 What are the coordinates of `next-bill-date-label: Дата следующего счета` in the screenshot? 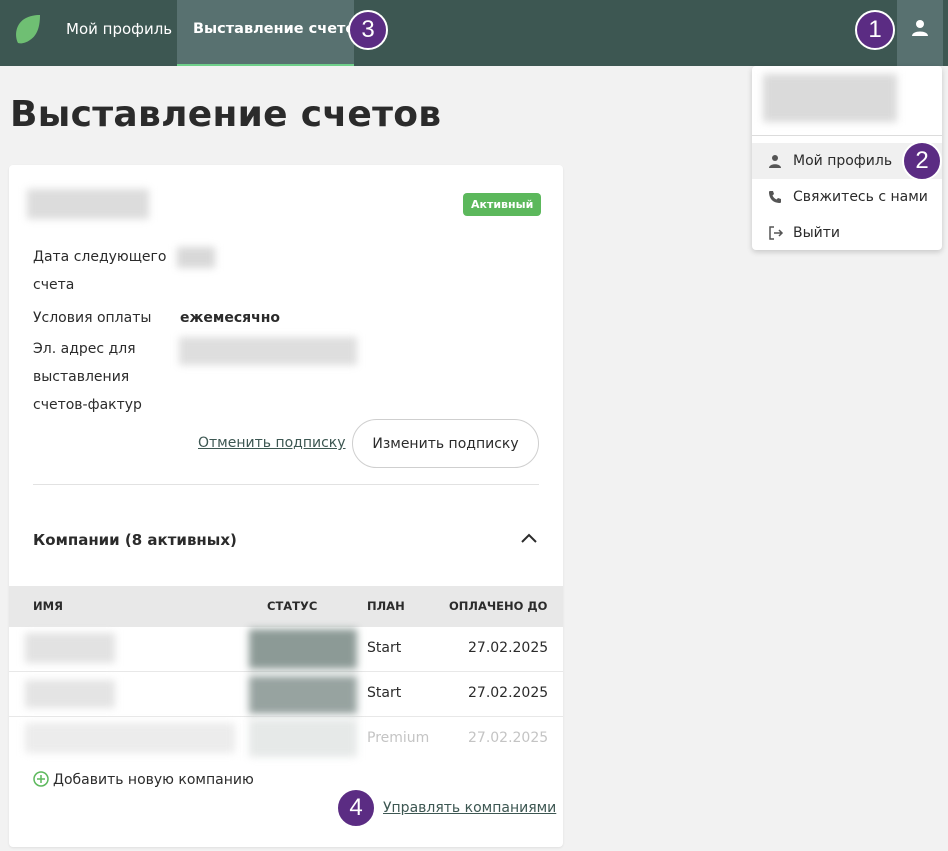 It's located at (100, 271).